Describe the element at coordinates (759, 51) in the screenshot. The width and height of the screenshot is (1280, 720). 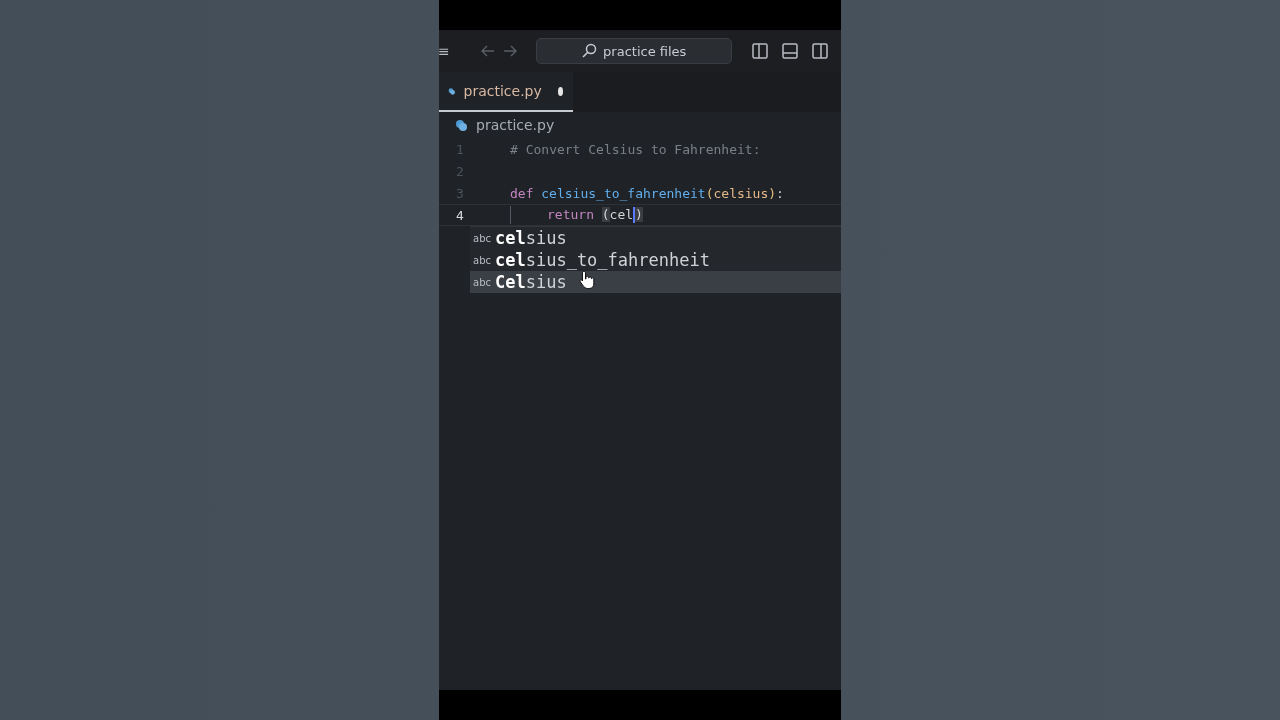
I see `left-panel-icon` at that location.